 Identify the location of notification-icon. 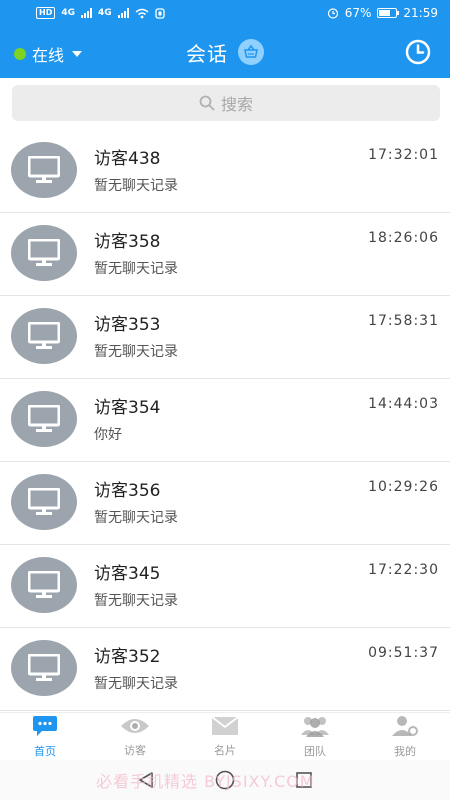
(160, 13).